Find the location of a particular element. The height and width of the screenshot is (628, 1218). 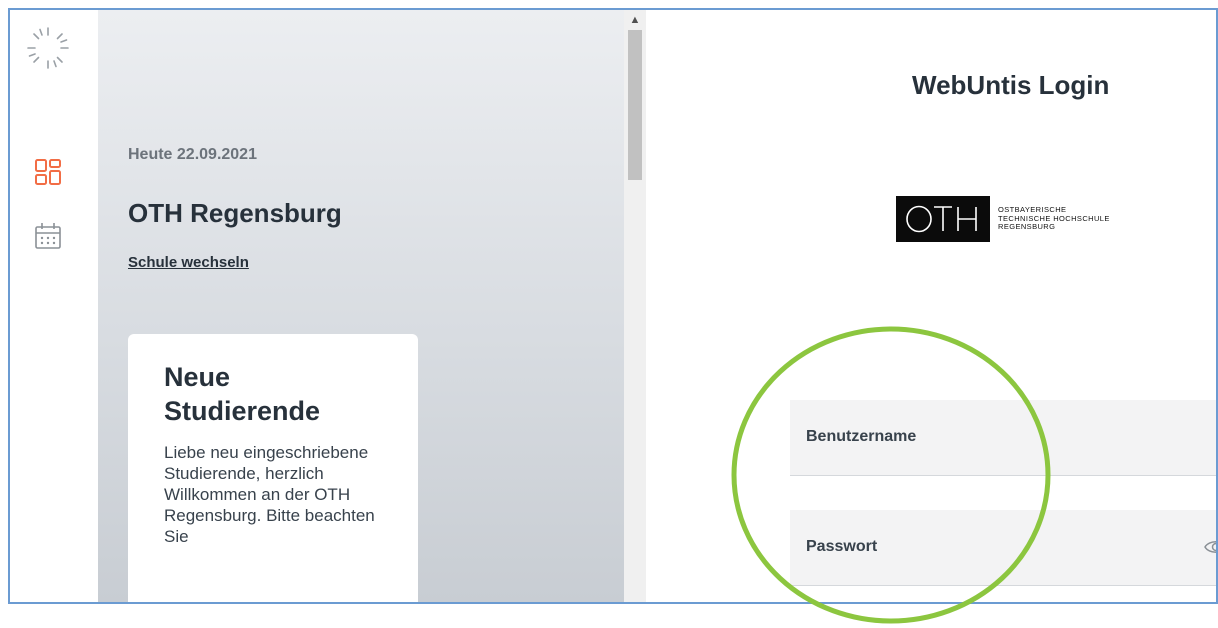

oth-logo-letters-icon is located at coordinates (941, 219).